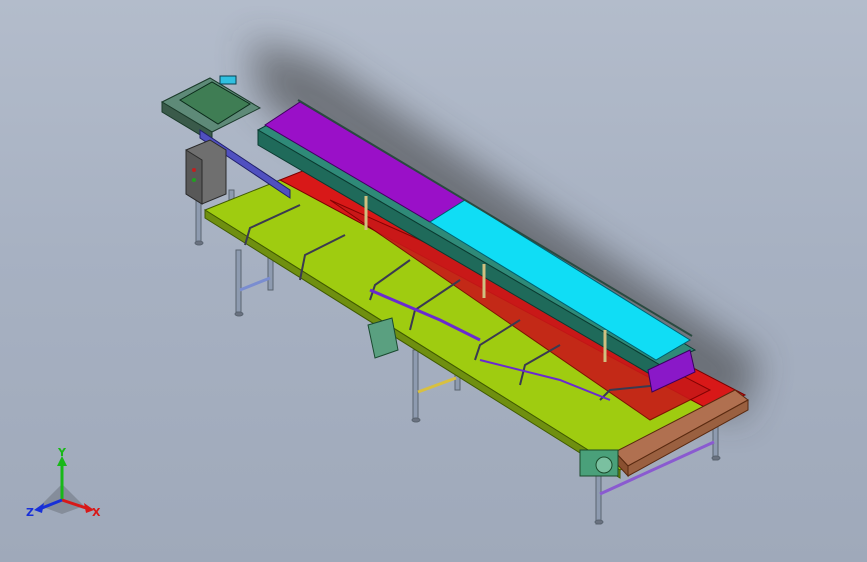 This screenshot has height=562, width=867. Describe the element at coordinates (383, 338) in the screenshot. I see `mid-bracket` at that location.